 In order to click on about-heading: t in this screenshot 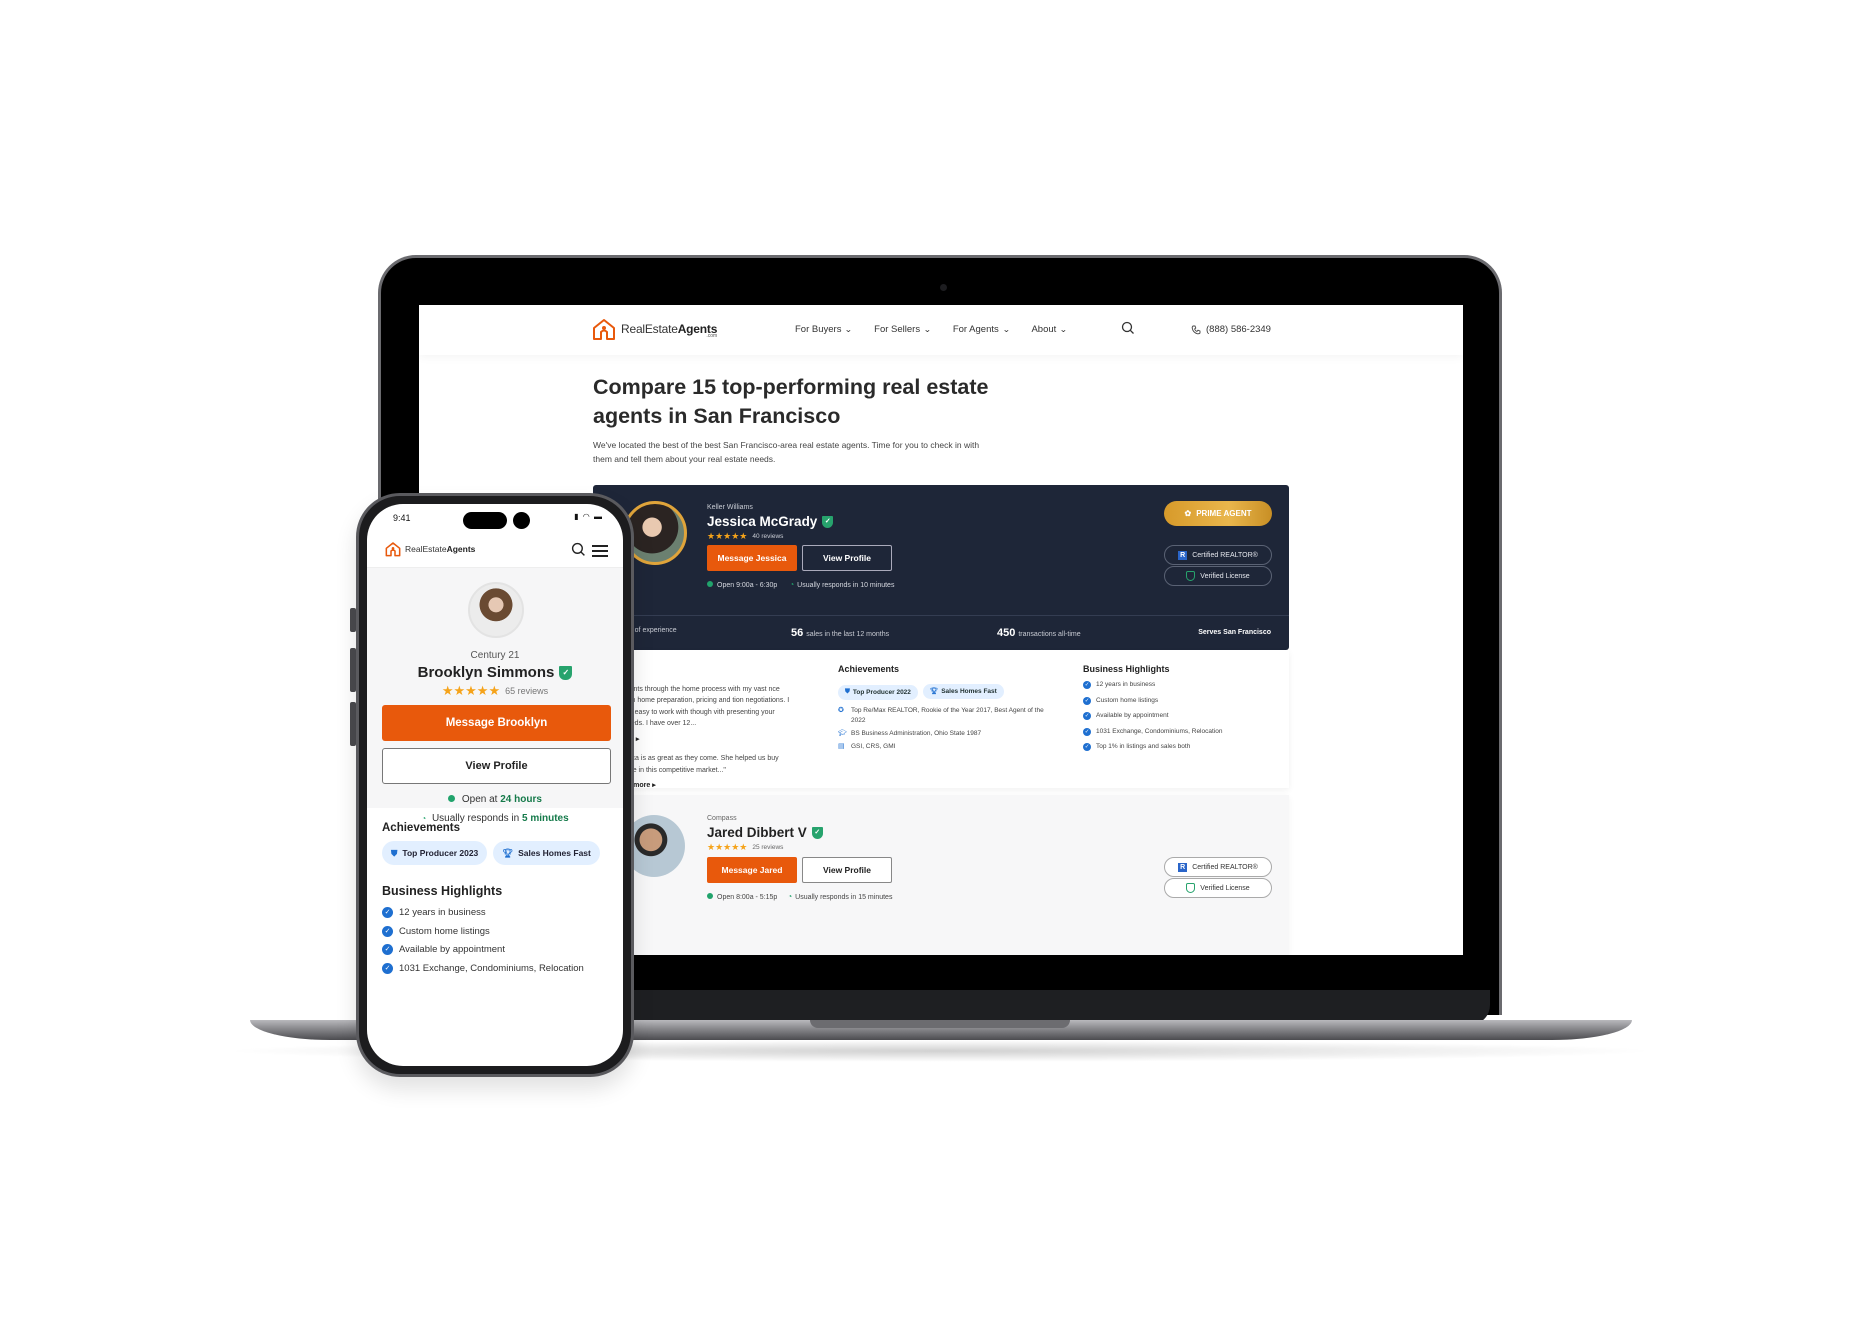, I will do `click(708, 670)`.